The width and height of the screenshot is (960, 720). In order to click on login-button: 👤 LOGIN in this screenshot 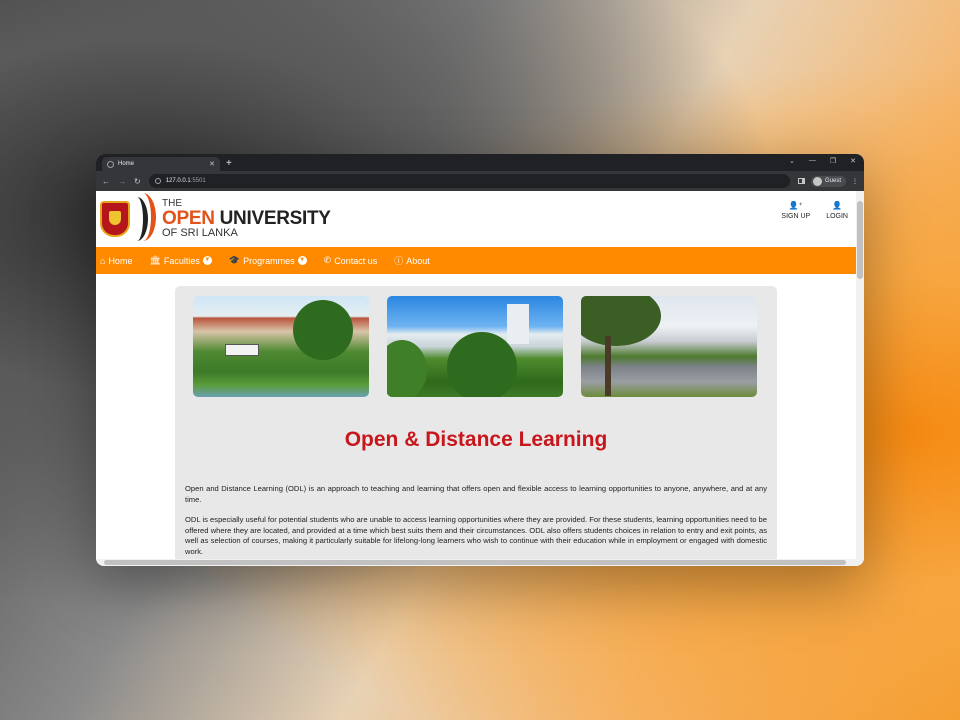, I will do `click(837, 210)`.